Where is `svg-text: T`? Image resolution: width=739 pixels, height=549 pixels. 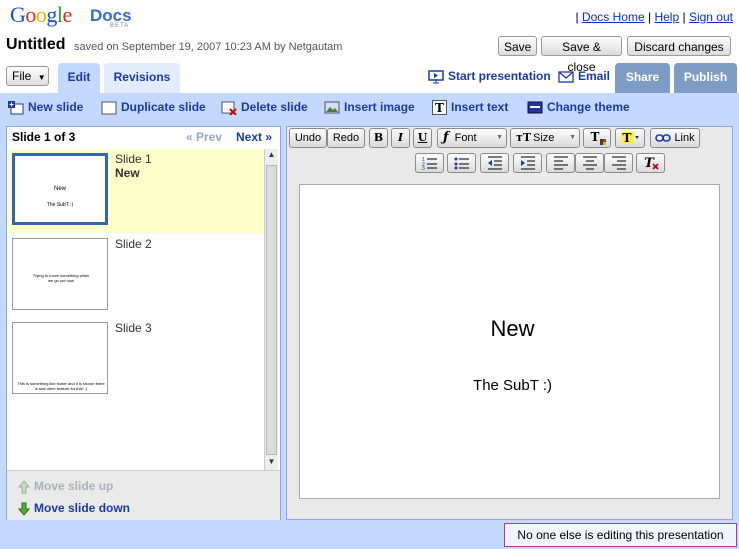
svg-text: T is located at coordinates (595, 137).